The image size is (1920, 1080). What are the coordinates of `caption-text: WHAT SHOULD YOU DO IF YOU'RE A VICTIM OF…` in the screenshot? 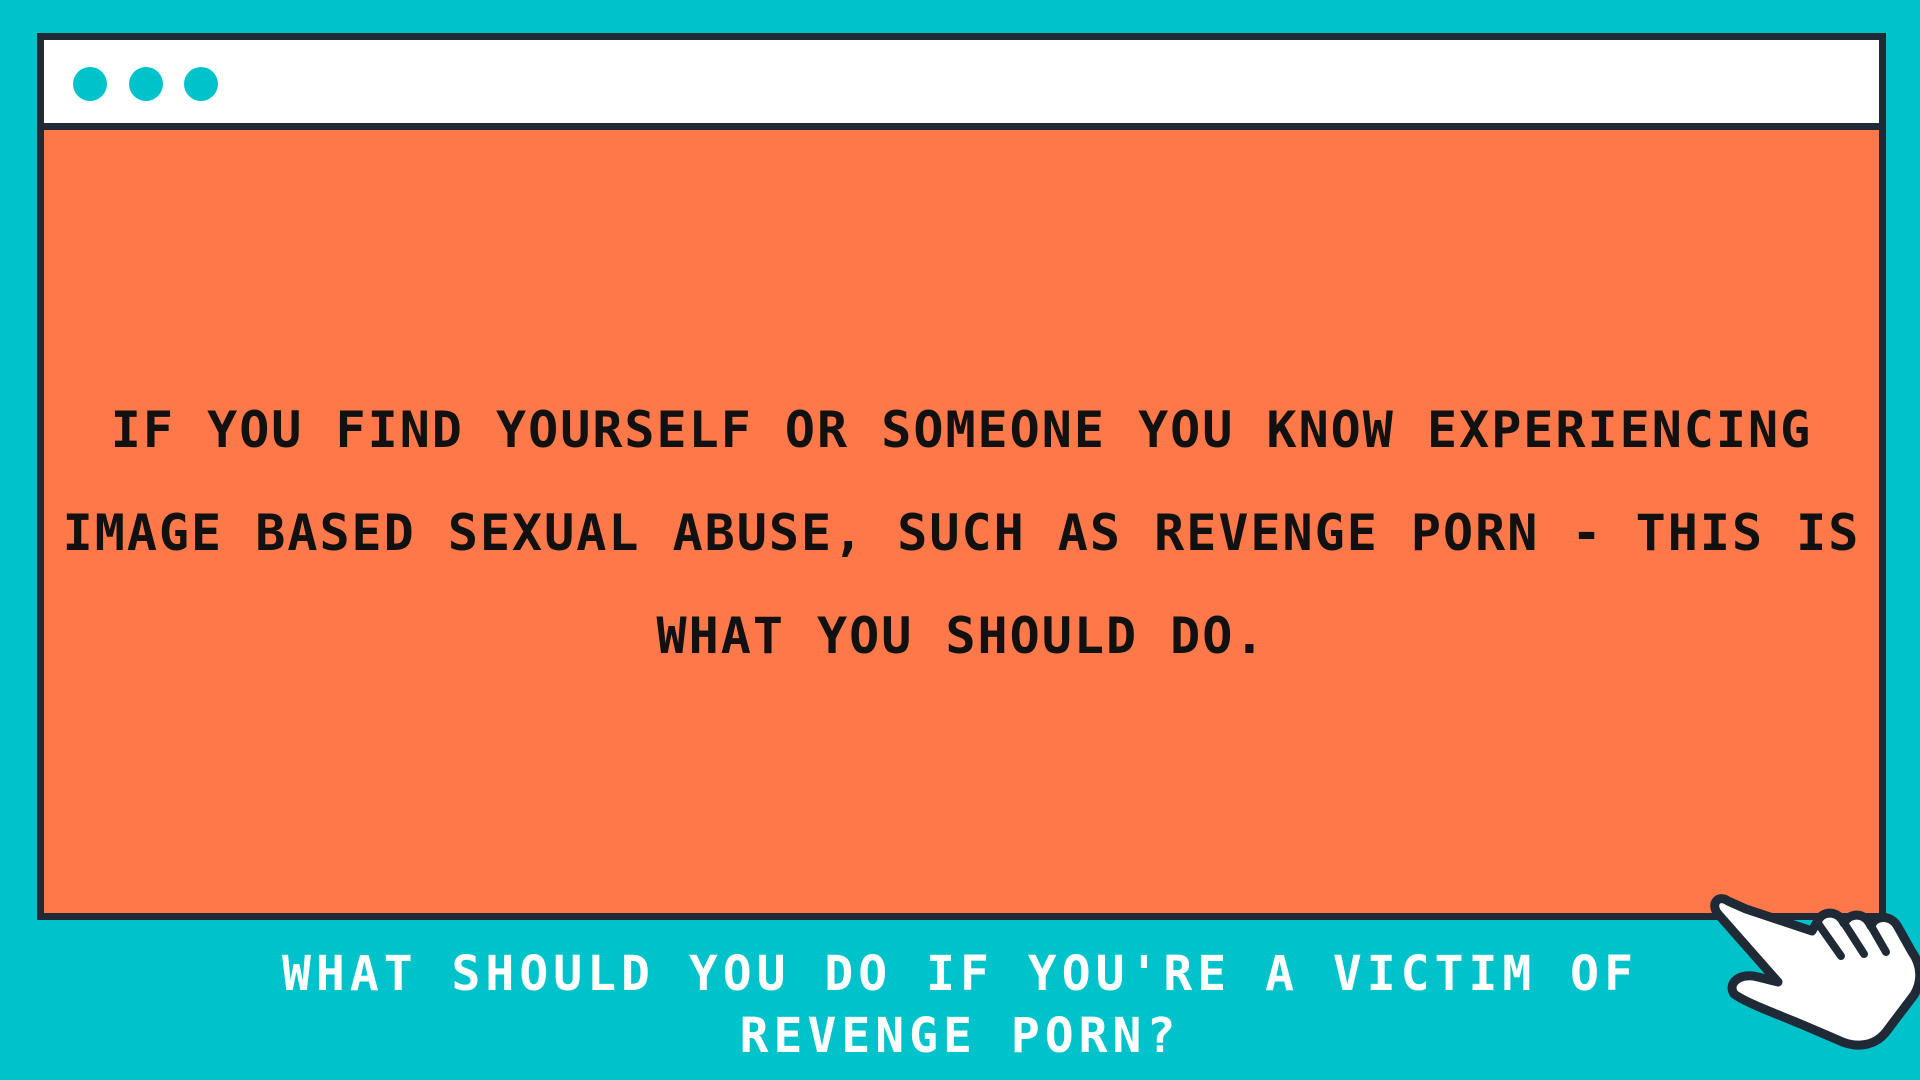 It's located at (960, 1005).